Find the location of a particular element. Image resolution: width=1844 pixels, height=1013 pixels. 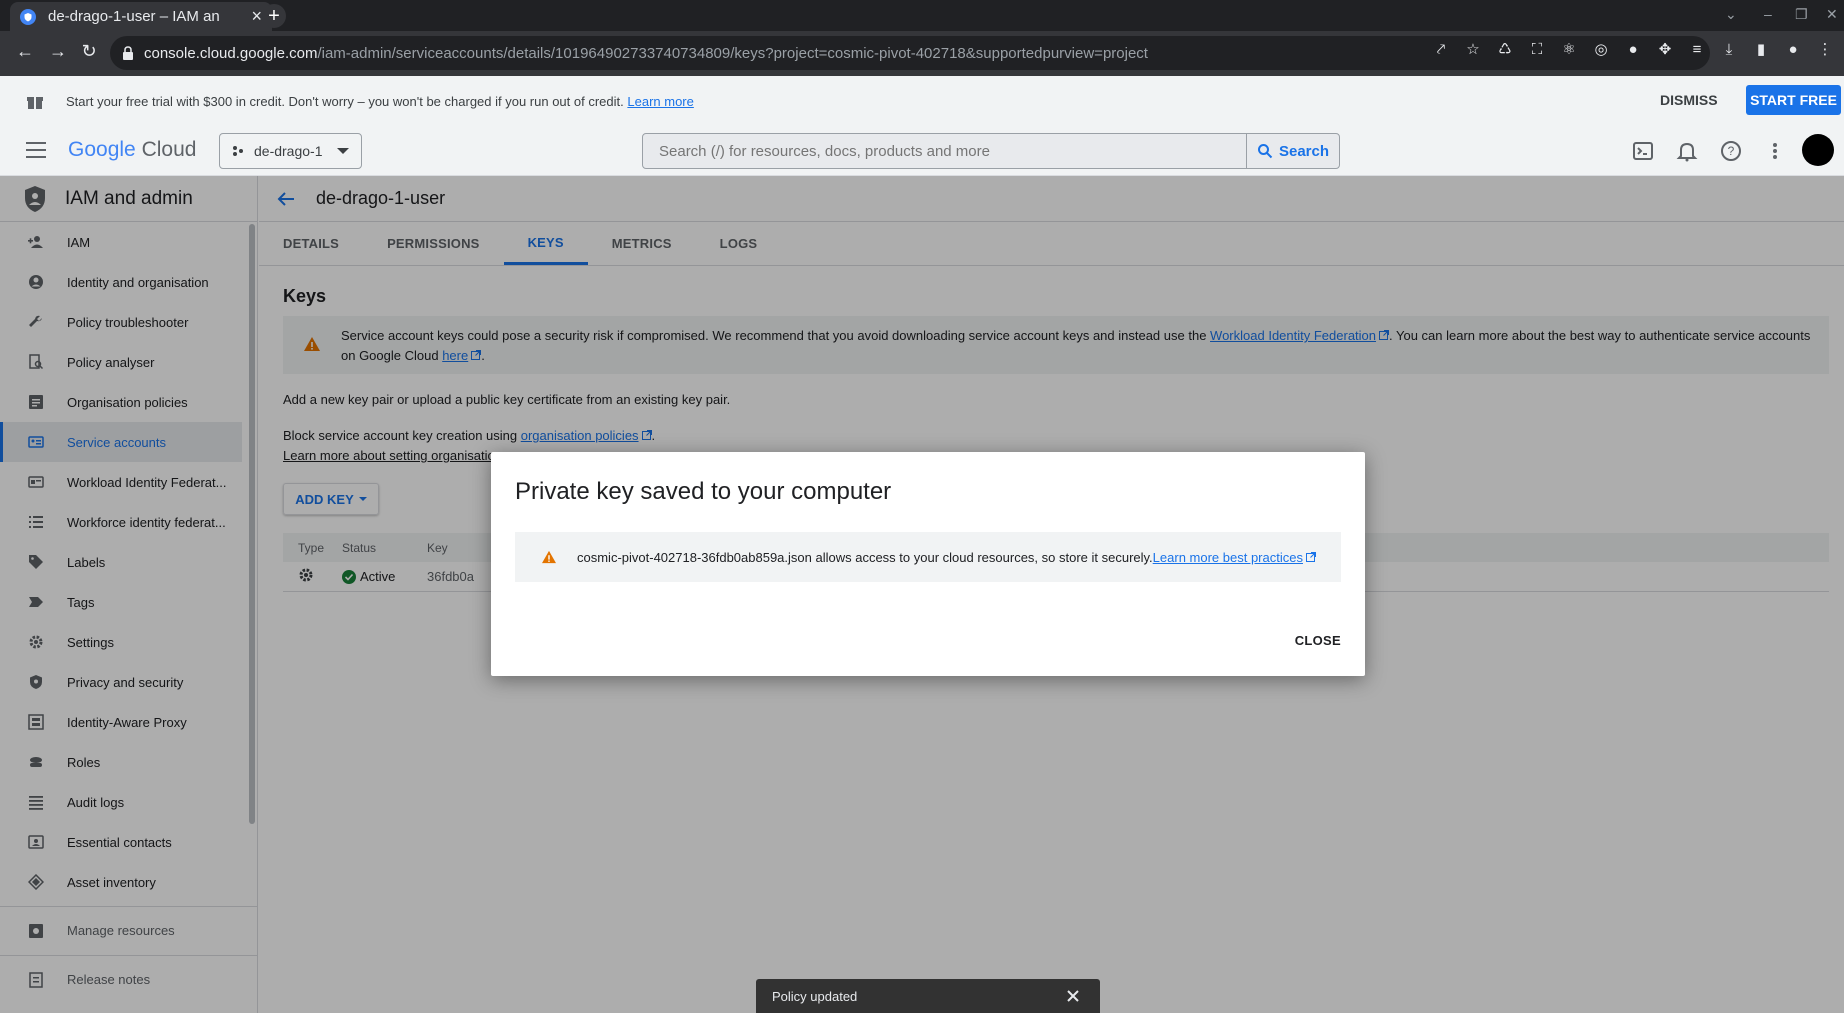

new-tab-button: + is located at coordinates (274, 16).